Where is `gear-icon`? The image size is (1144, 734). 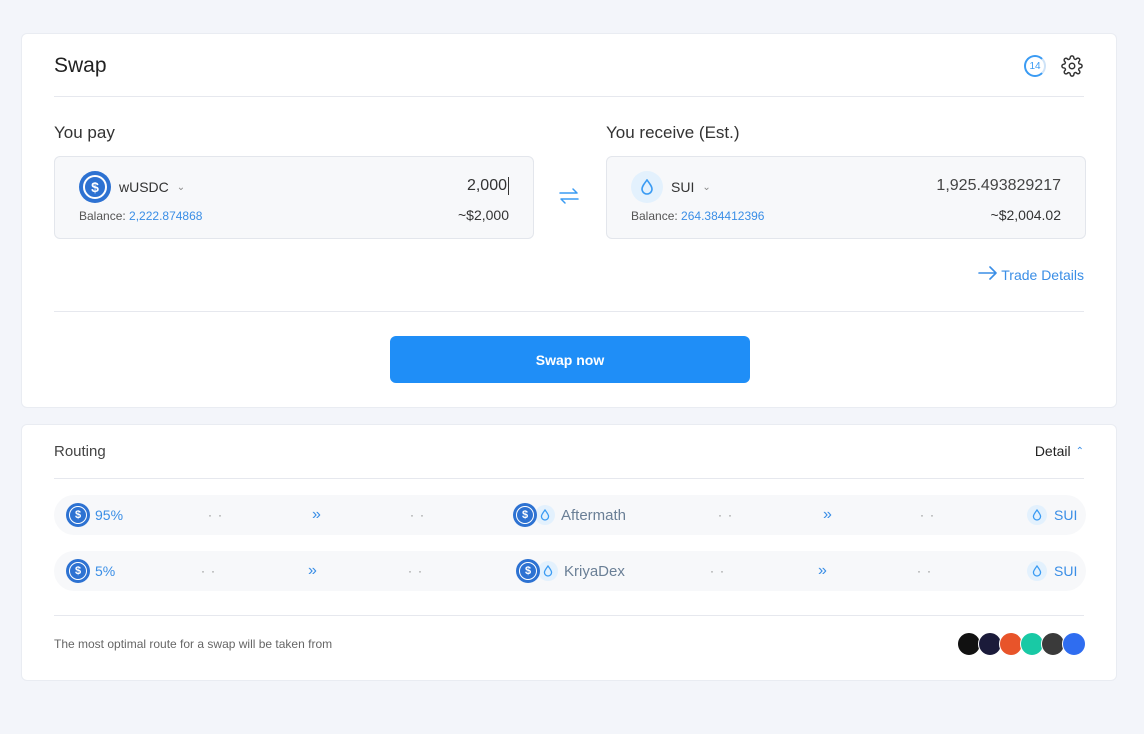
gear-icon is located at coordinates (1072, 66).